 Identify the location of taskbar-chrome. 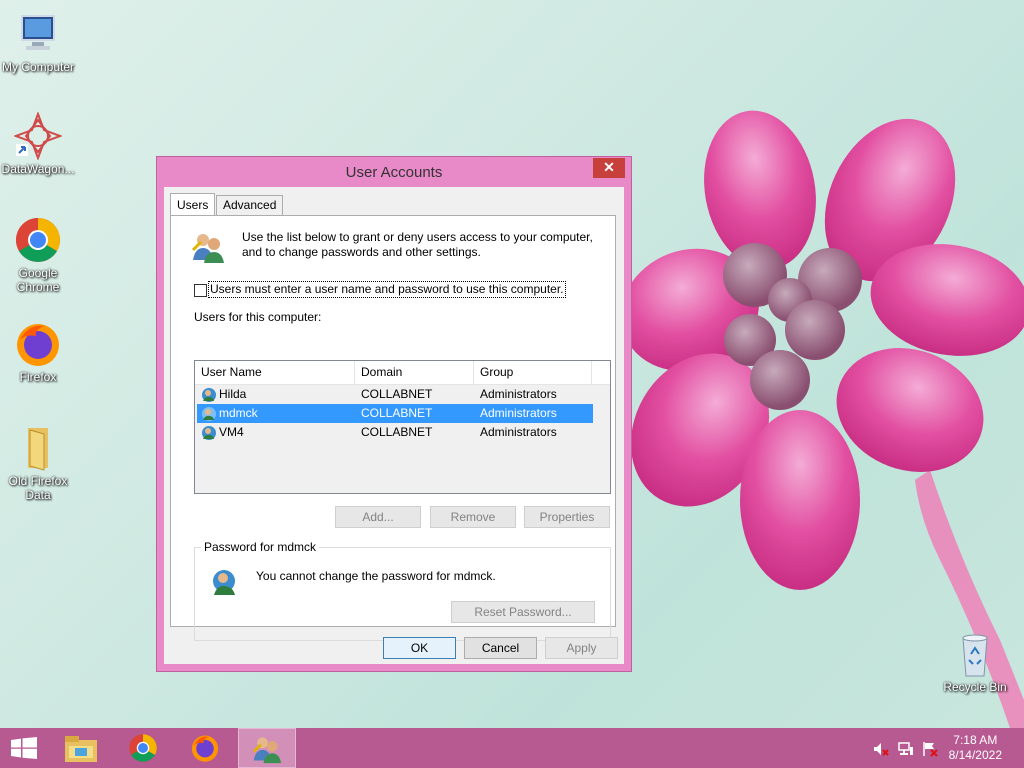
(143, 748).